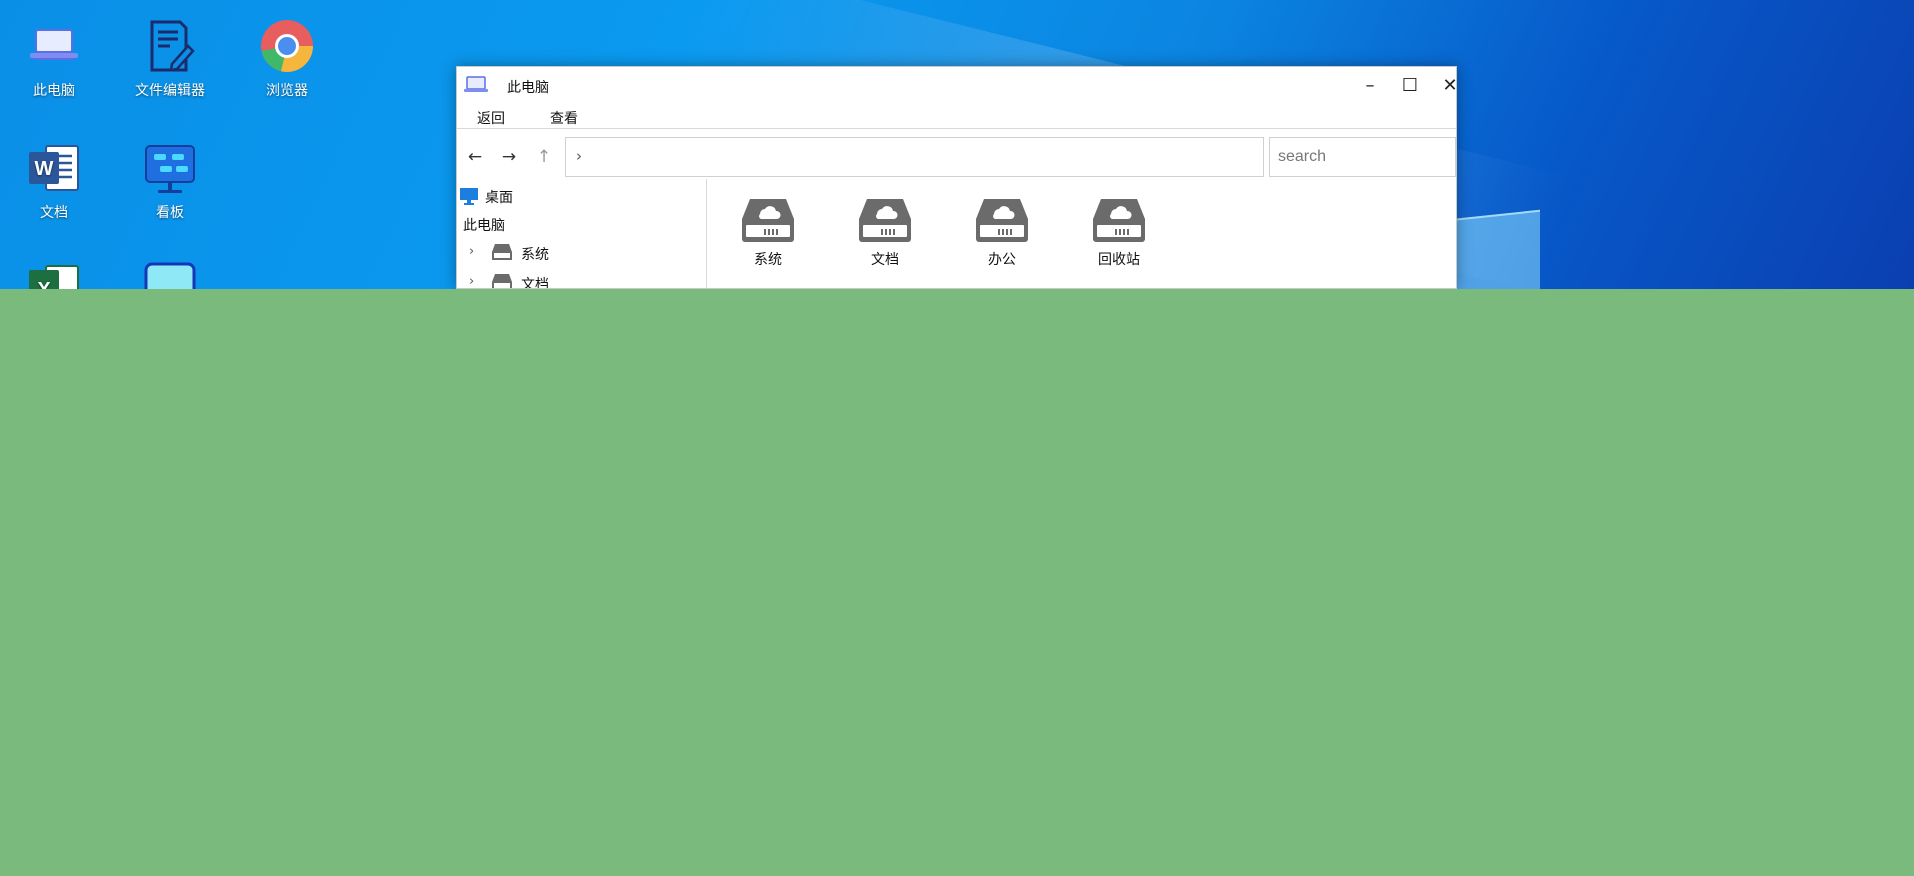  I want to click on desktop-icon-kanban: 看板, so click(170, 181).